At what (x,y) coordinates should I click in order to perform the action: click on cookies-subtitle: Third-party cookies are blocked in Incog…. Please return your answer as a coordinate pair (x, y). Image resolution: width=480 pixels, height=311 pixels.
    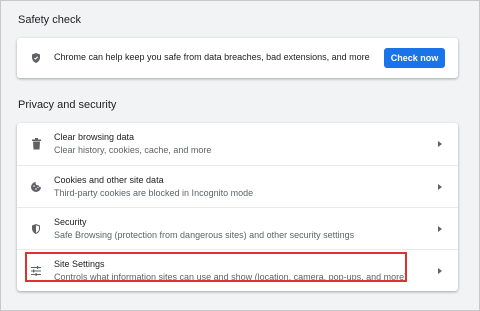
    Looking at the image, I should click on (154, 193).